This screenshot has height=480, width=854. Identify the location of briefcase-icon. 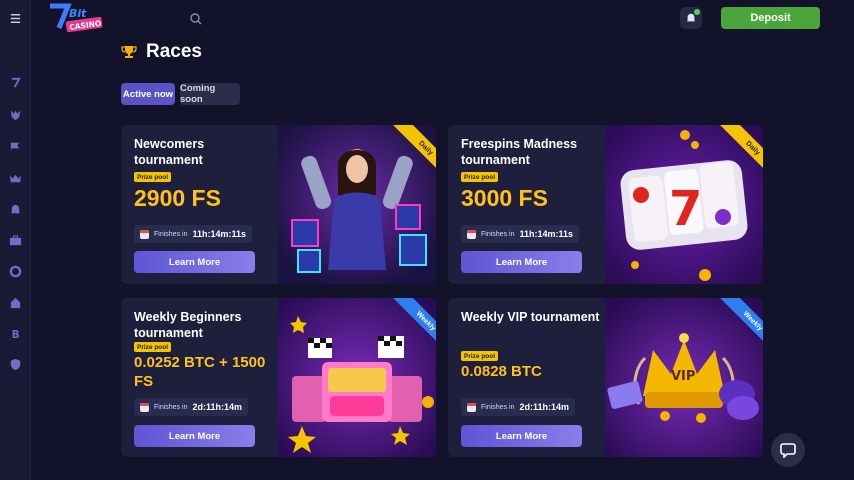
(15, 240).